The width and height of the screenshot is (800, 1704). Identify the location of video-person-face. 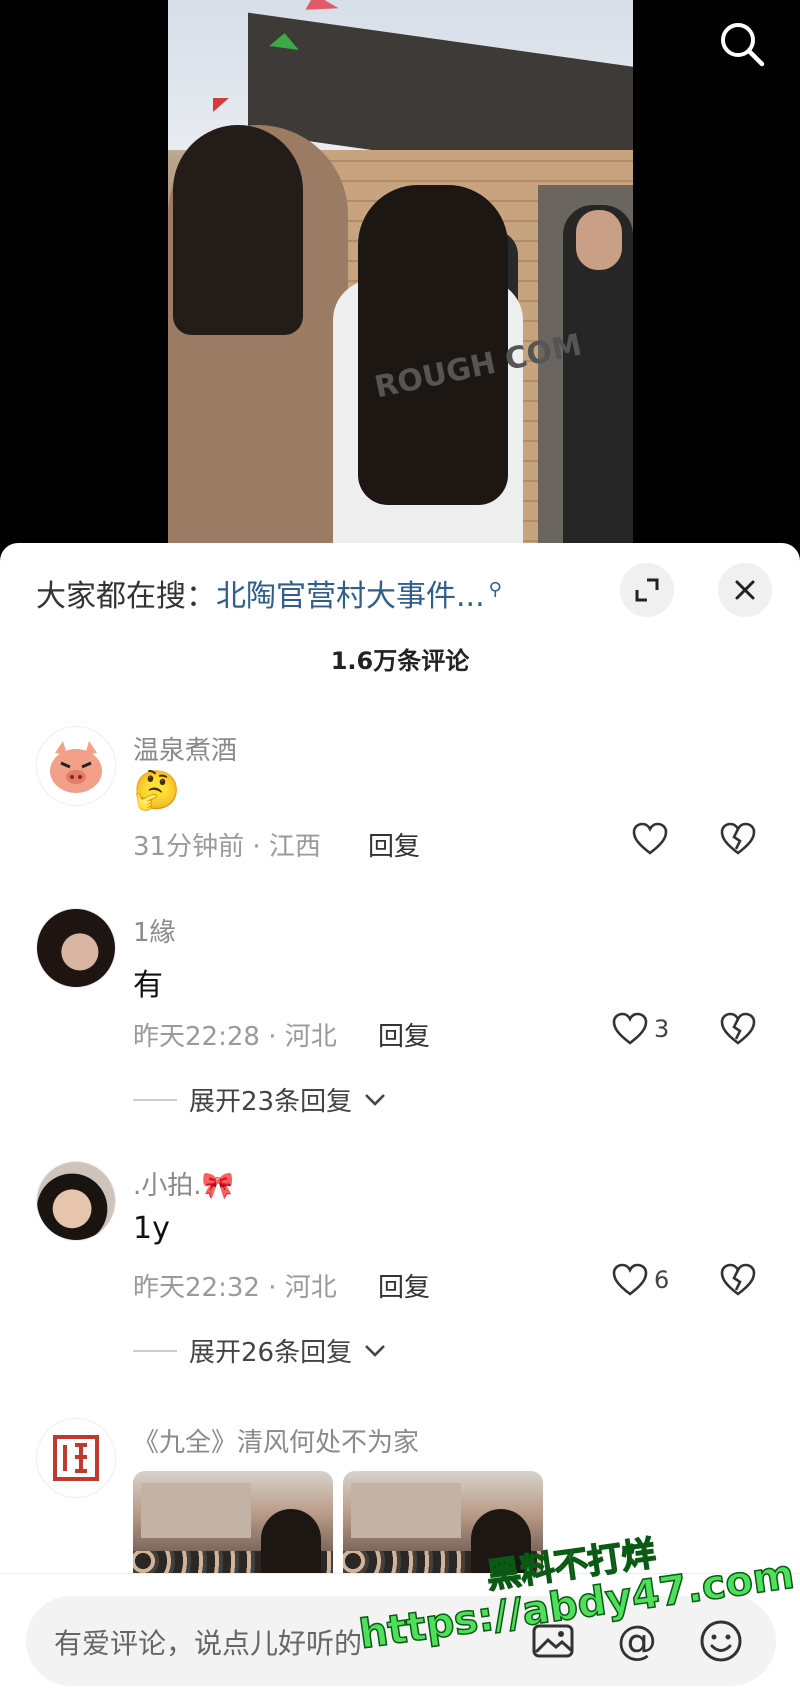
(599, 240).